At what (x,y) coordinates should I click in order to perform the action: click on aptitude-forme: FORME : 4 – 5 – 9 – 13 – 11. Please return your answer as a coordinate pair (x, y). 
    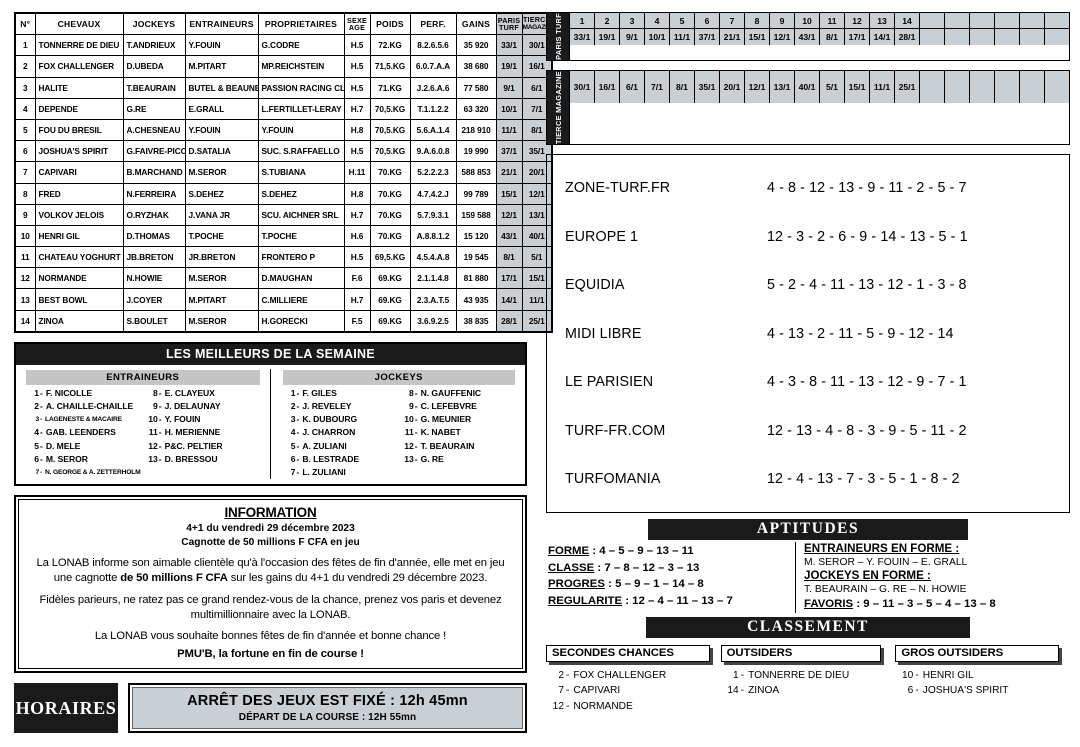
    Looking at the image, I should click on (668, 551).